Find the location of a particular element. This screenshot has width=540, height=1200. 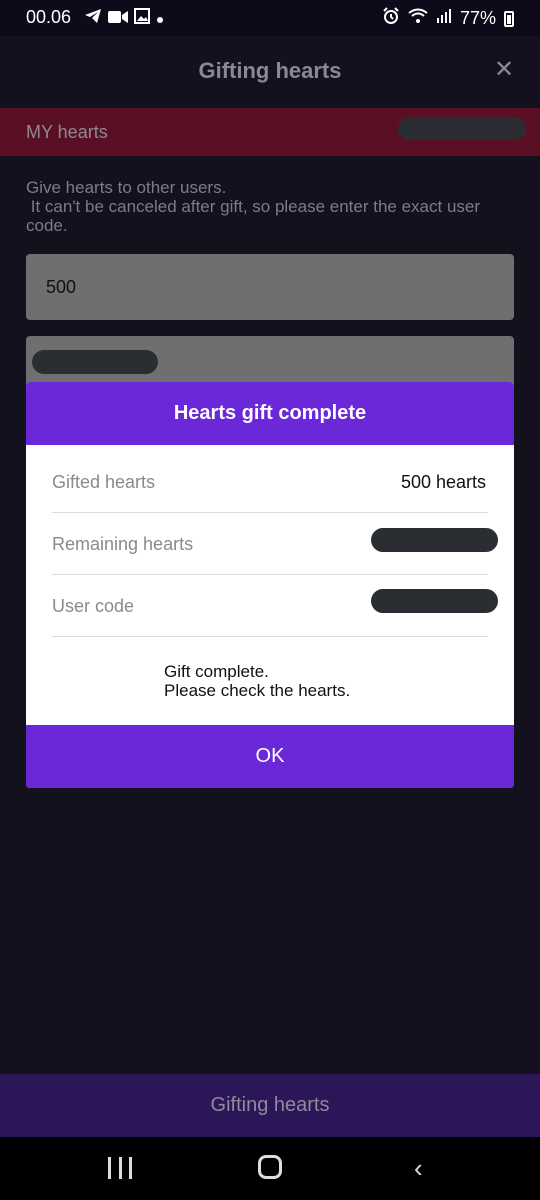

header: Gifting hearts ✕ is located at coordinates (270, 71).